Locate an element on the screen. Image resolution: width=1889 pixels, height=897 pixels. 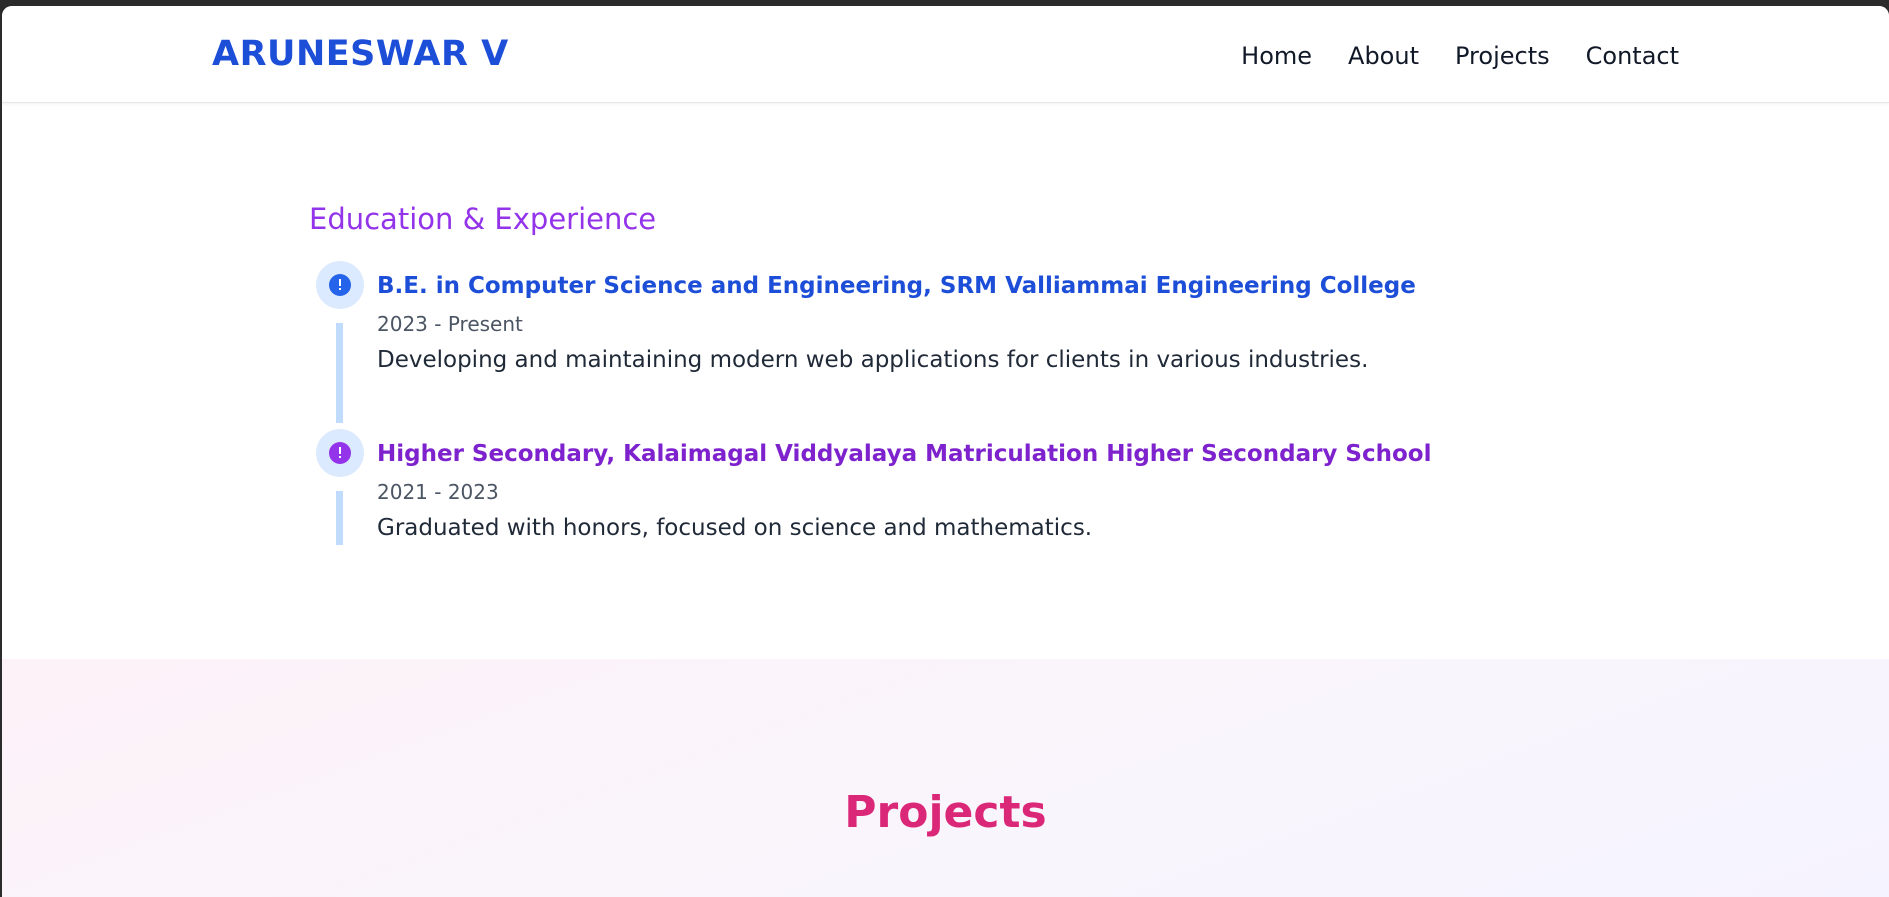
nav-link-projects: Projects is located at coordinates (1502, 56).